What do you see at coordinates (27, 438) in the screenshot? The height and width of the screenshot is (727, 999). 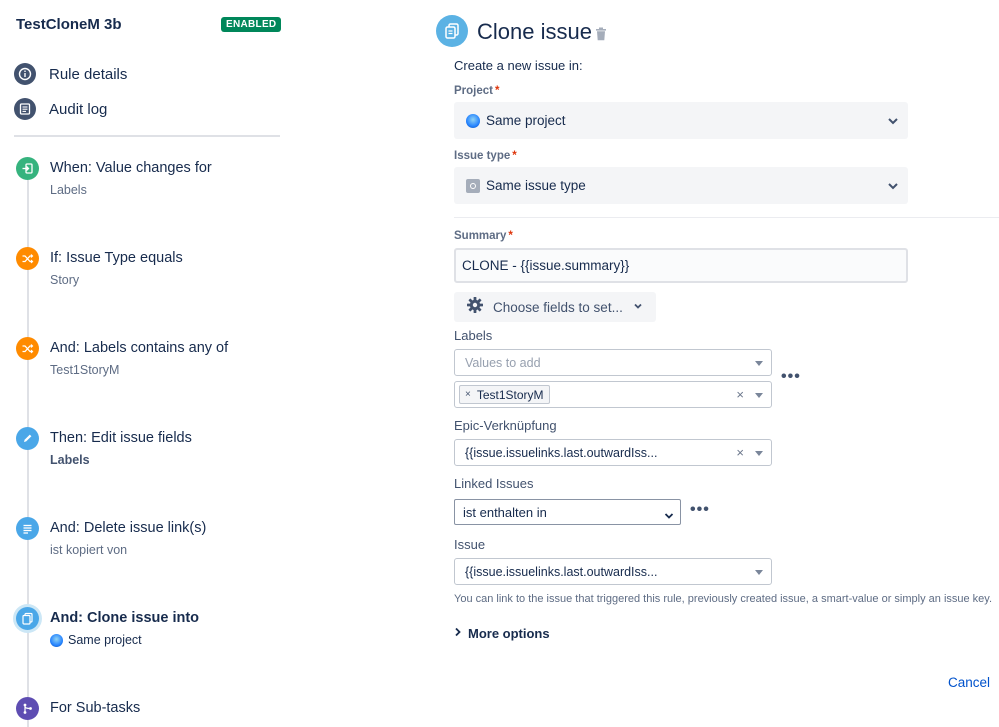 I see `edit-icon` at bounding box center [27, 438].